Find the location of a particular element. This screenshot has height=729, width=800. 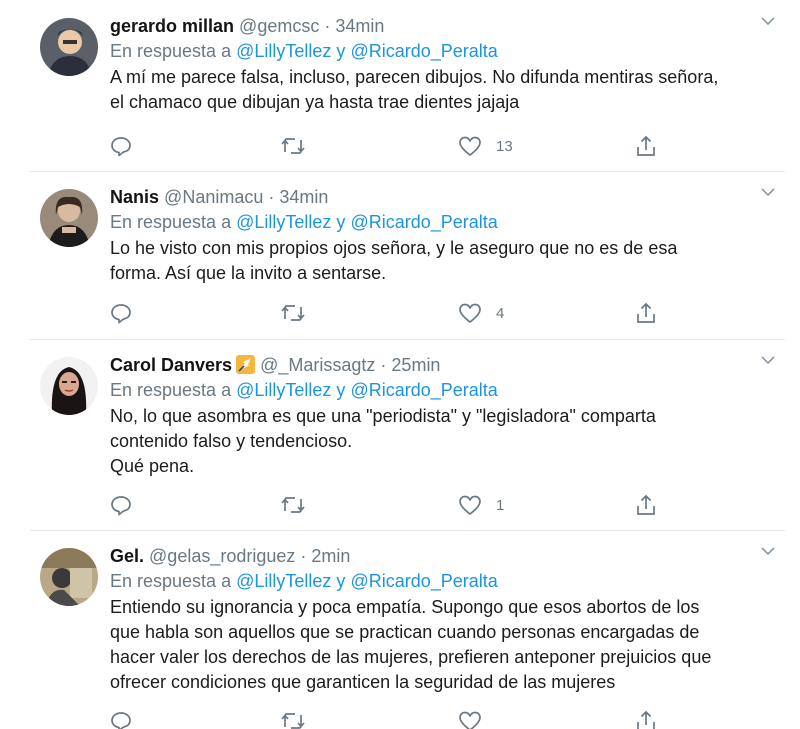

display-name: gerardo millan is located at coordinates (172, 26).